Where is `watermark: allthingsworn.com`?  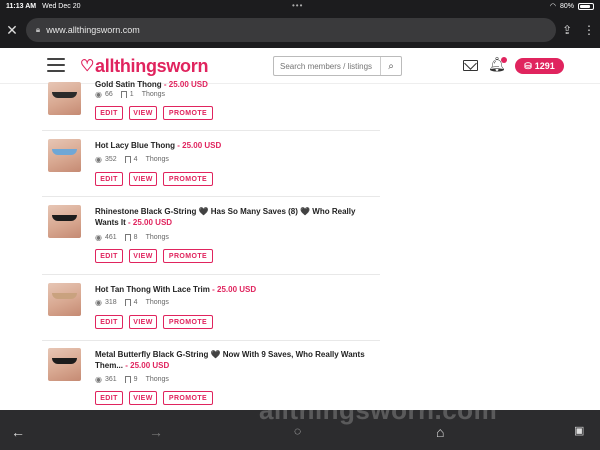
watermark: allthingsworn.com is located at coordinates (378, 410).